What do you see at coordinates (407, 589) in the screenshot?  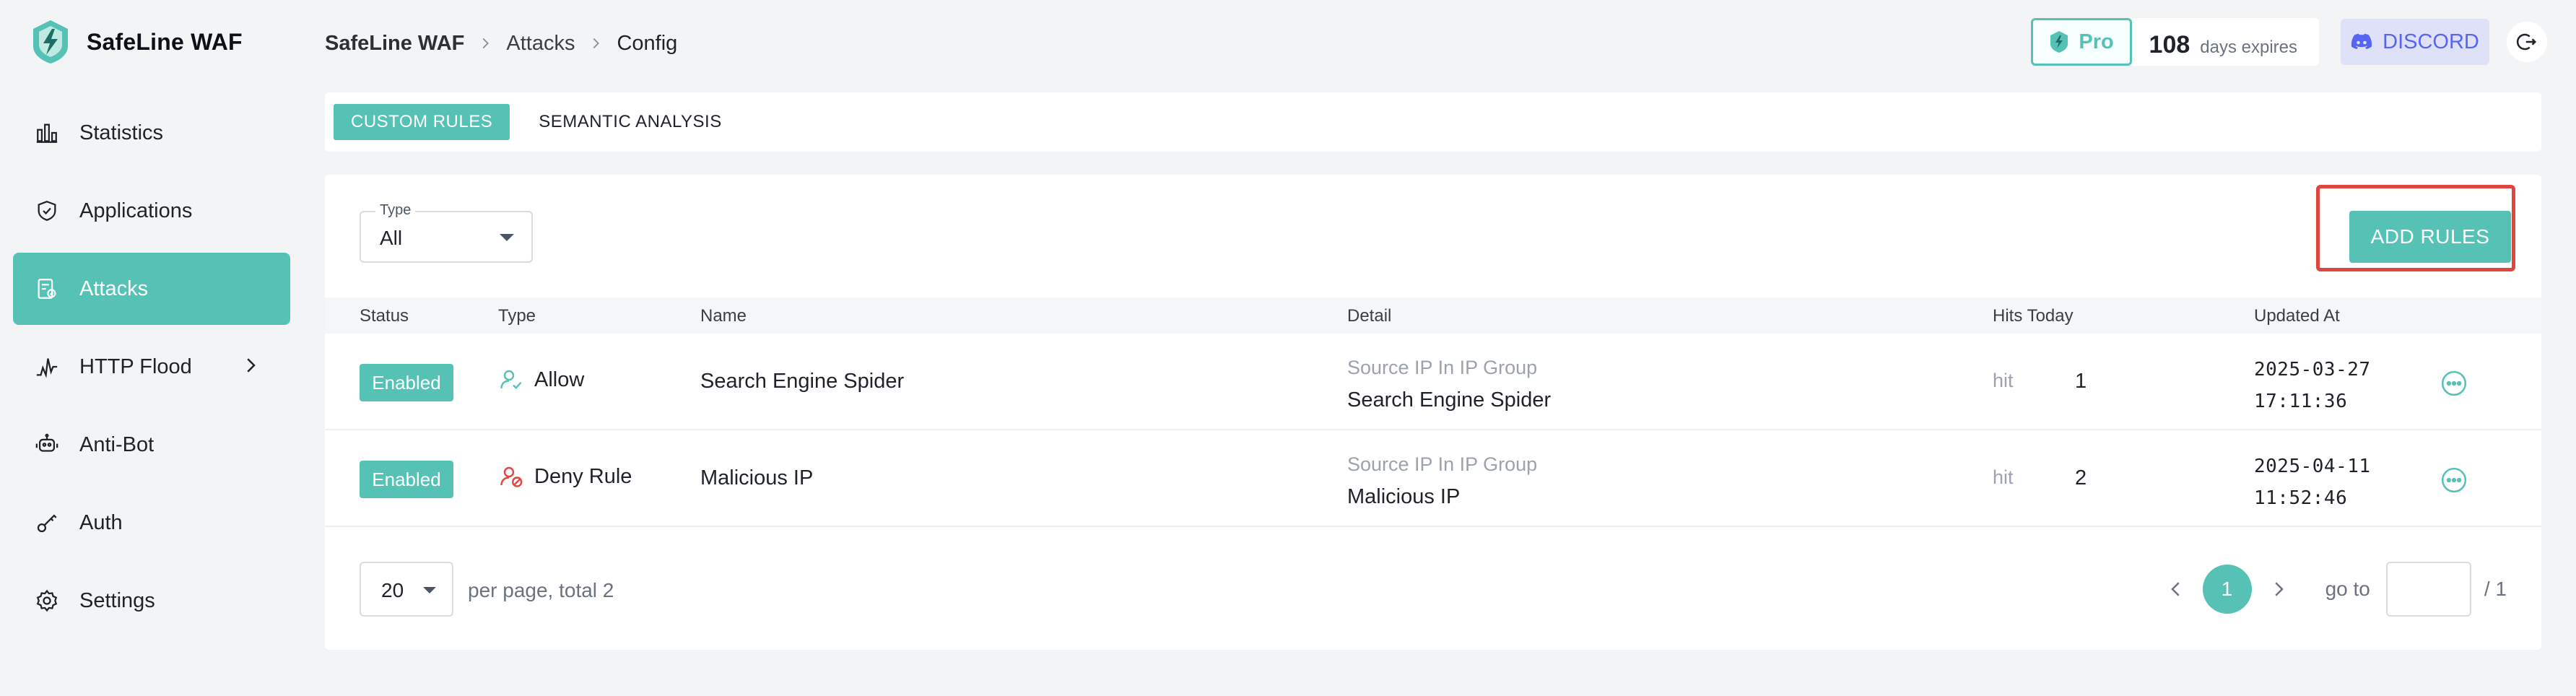 I see `per-page-select: 20` at bounding box center [407, 589].